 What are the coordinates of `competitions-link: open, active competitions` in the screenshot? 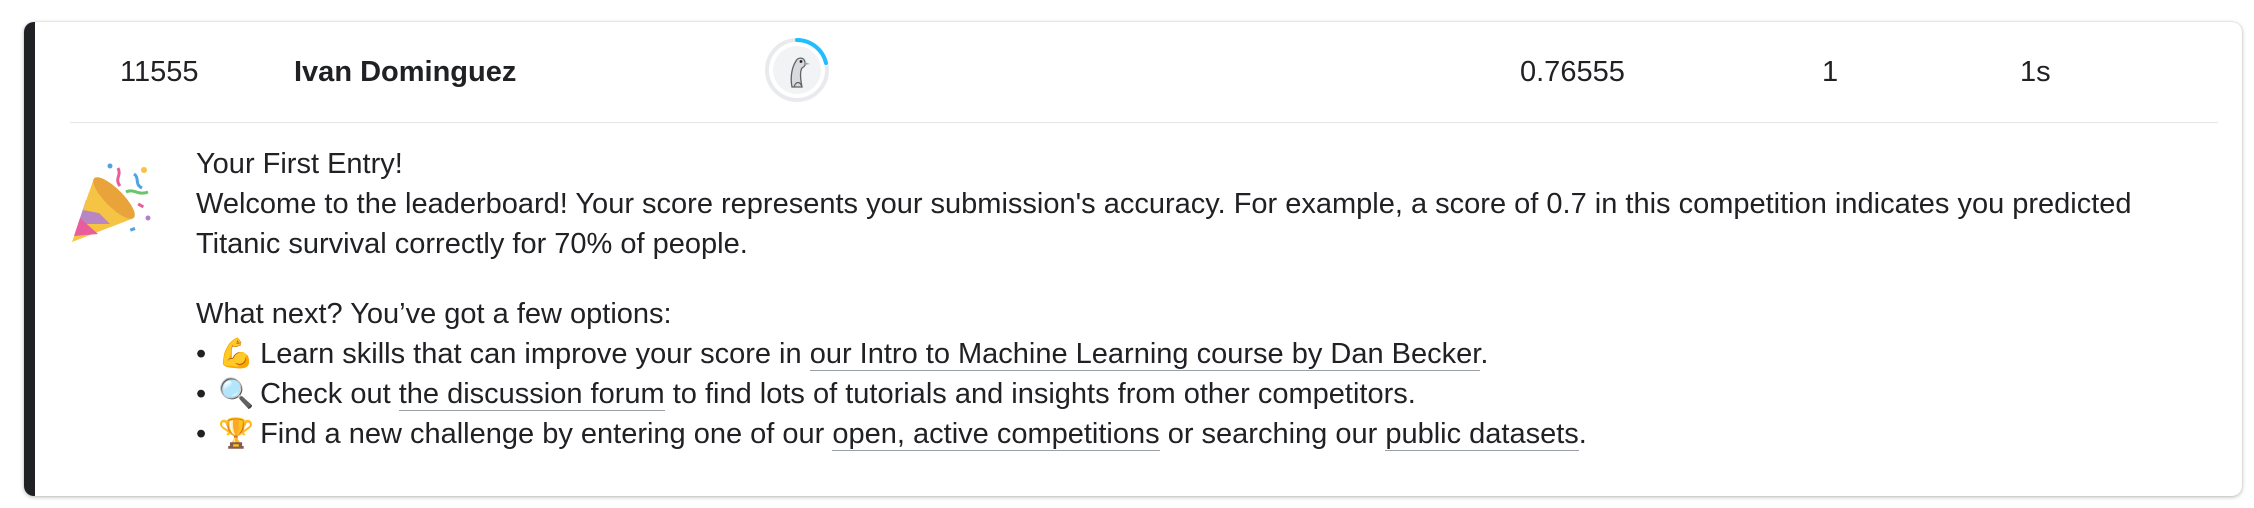 It's located at (996, 434).